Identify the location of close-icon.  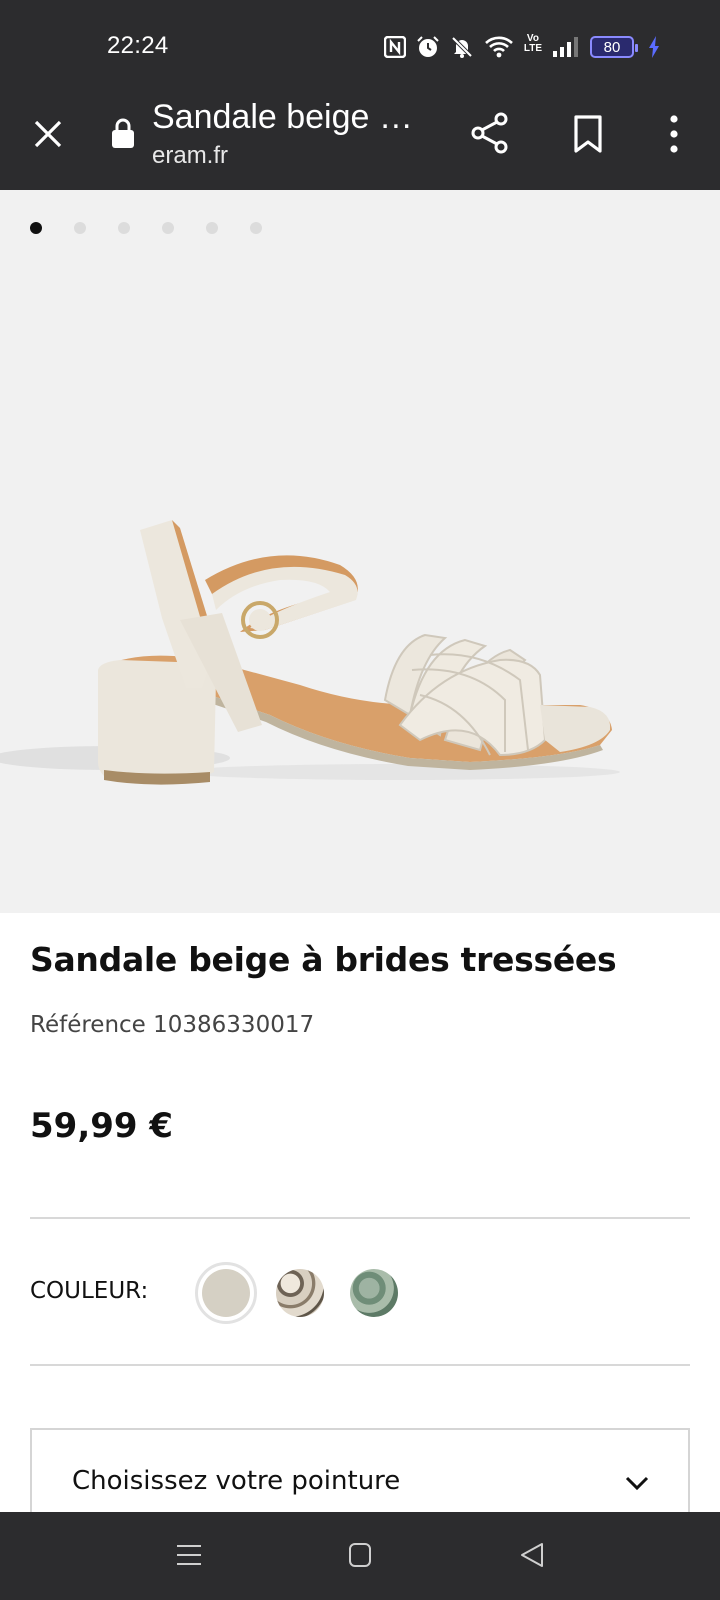
(48, 134).